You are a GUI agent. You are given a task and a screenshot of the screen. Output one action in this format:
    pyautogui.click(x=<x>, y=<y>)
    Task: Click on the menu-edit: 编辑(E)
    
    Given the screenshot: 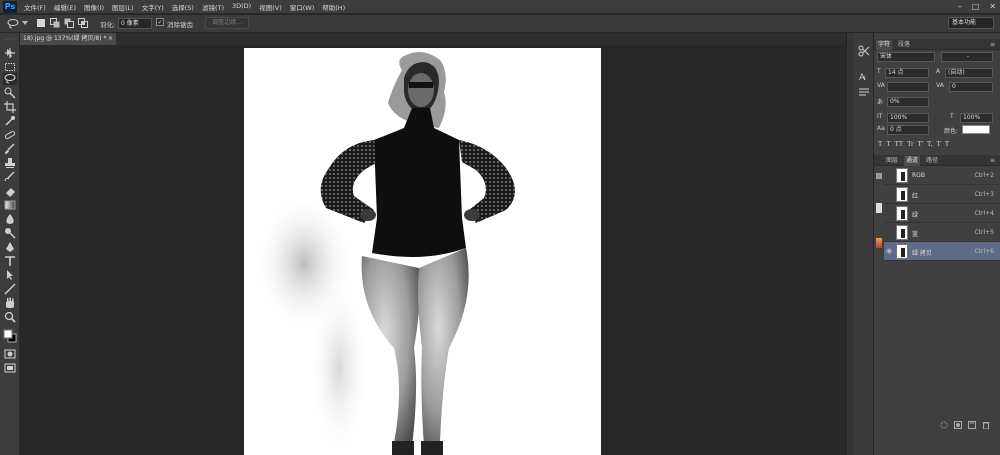 What is the action you would take?
    pyautogui.click(x=65, y=7)
    